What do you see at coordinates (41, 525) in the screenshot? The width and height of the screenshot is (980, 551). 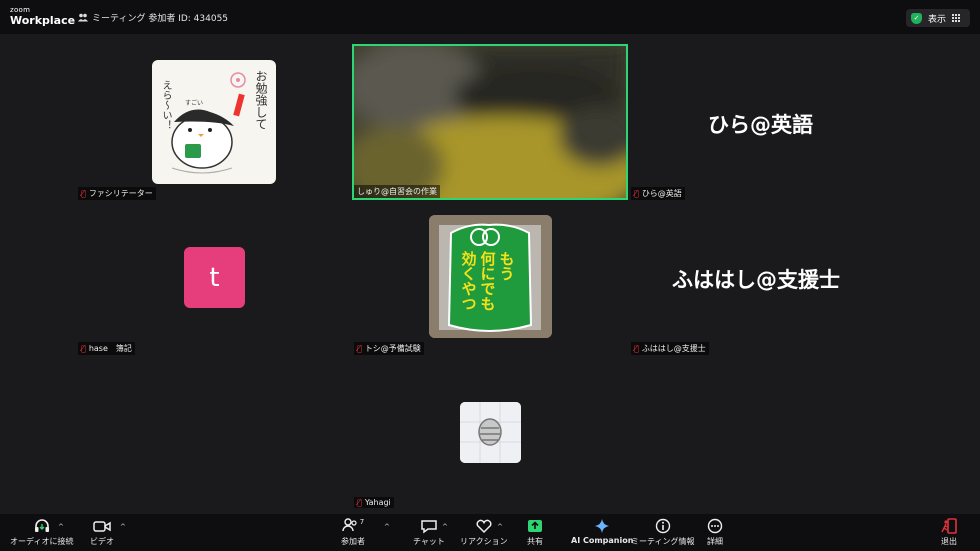 I see `headphones-icon` at bounding box center [41, 525].